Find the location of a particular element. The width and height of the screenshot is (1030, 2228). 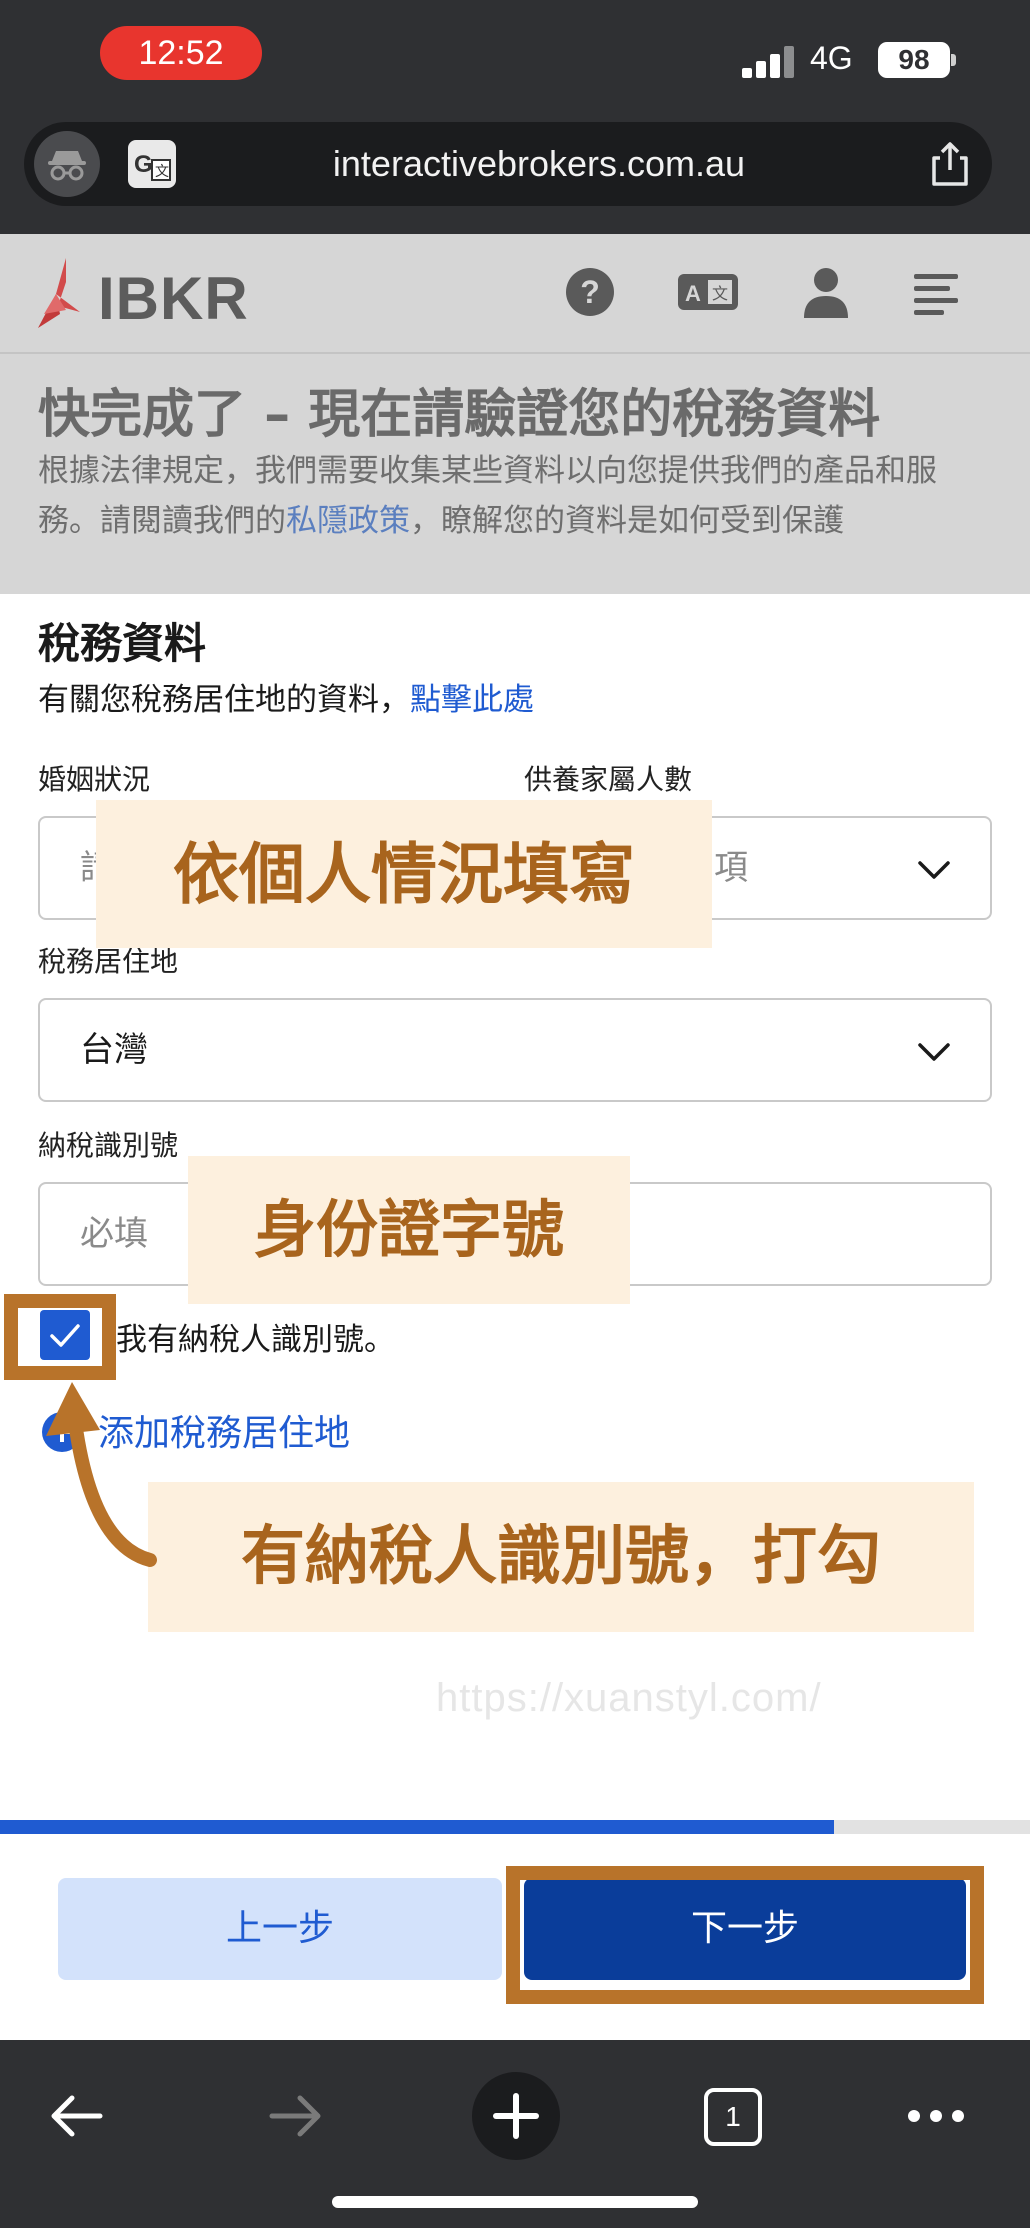

page-title: 快完成了 – 現在請驗證您的稅務資料 is located at coordinates (459, 415).